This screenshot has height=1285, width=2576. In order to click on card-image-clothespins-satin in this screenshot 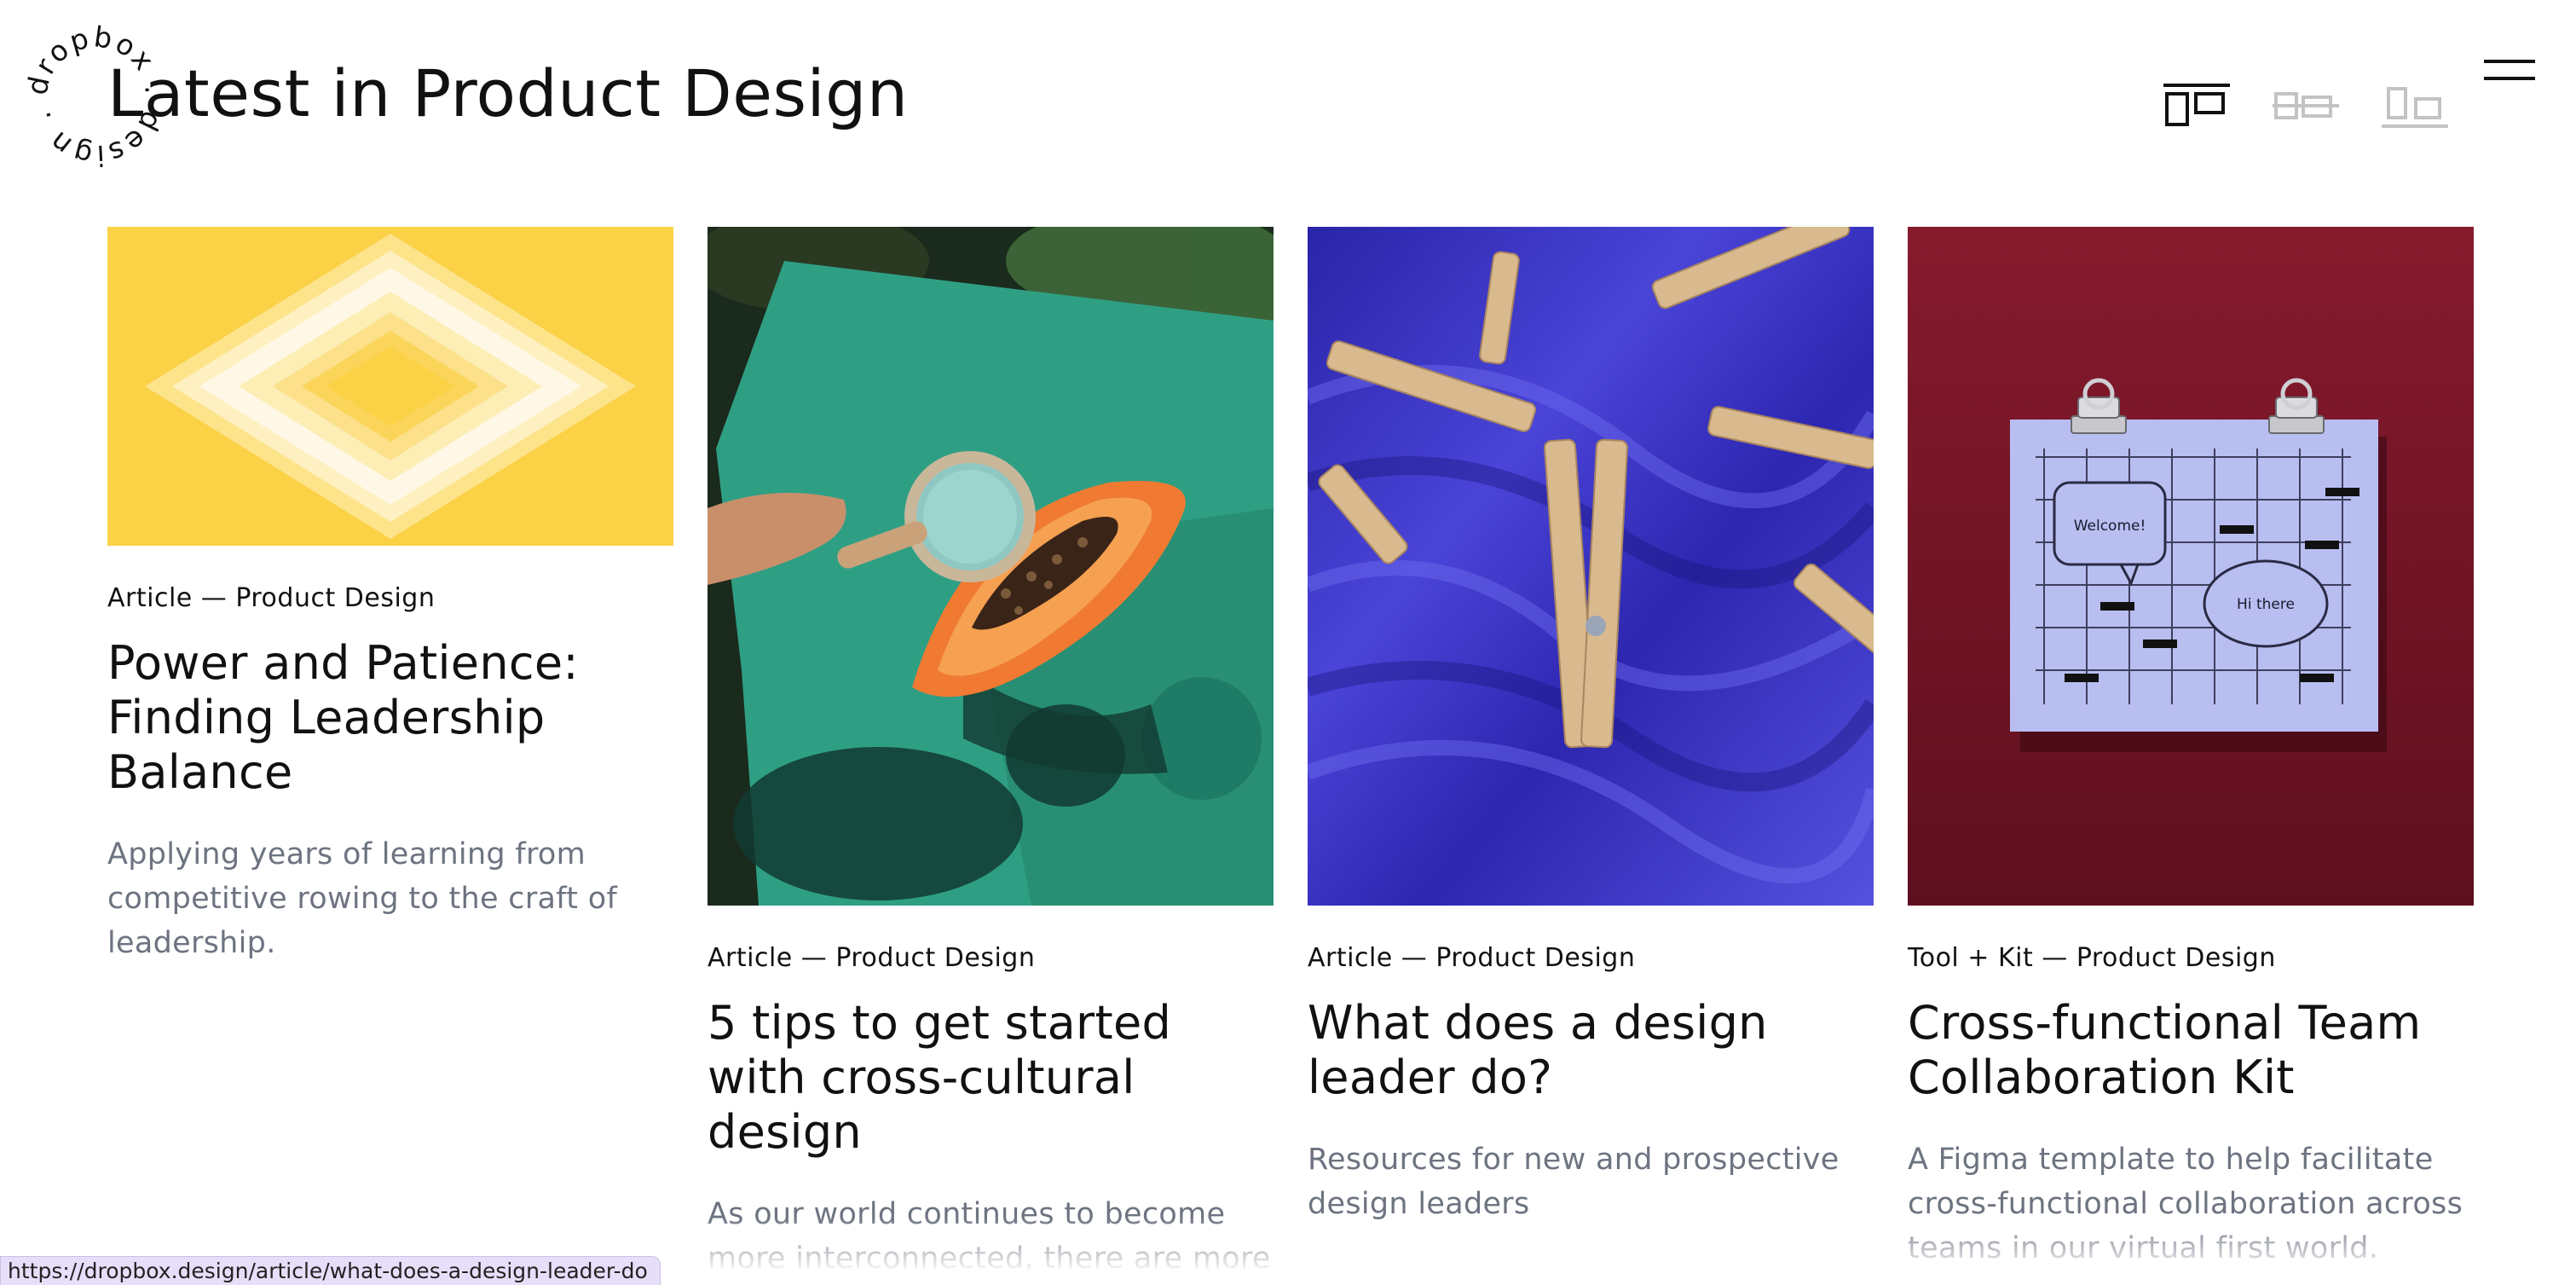, I will do `click(1591, 566)`.